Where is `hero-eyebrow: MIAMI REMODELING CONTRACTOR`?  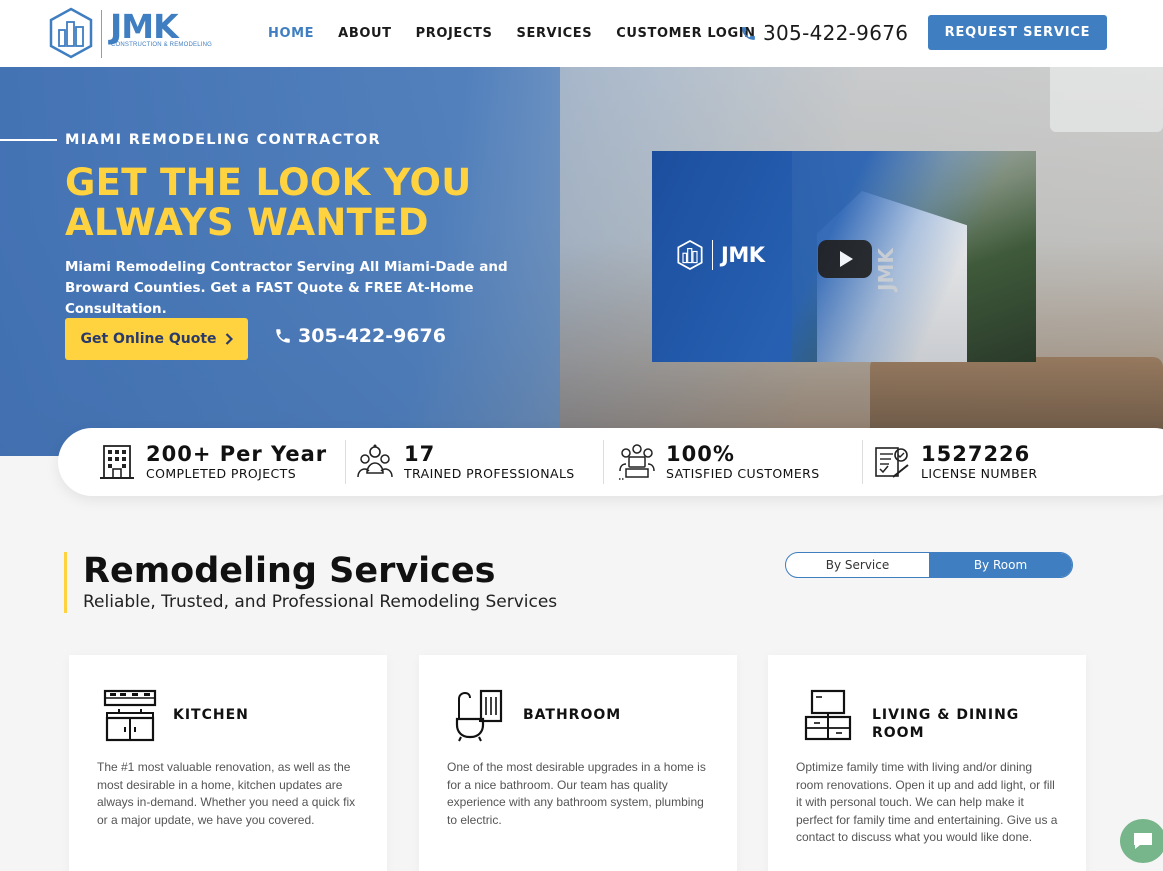
hero-eyebrow: MIAMI REMODELING CONTRACTOR is located at coordinates (223, 140).